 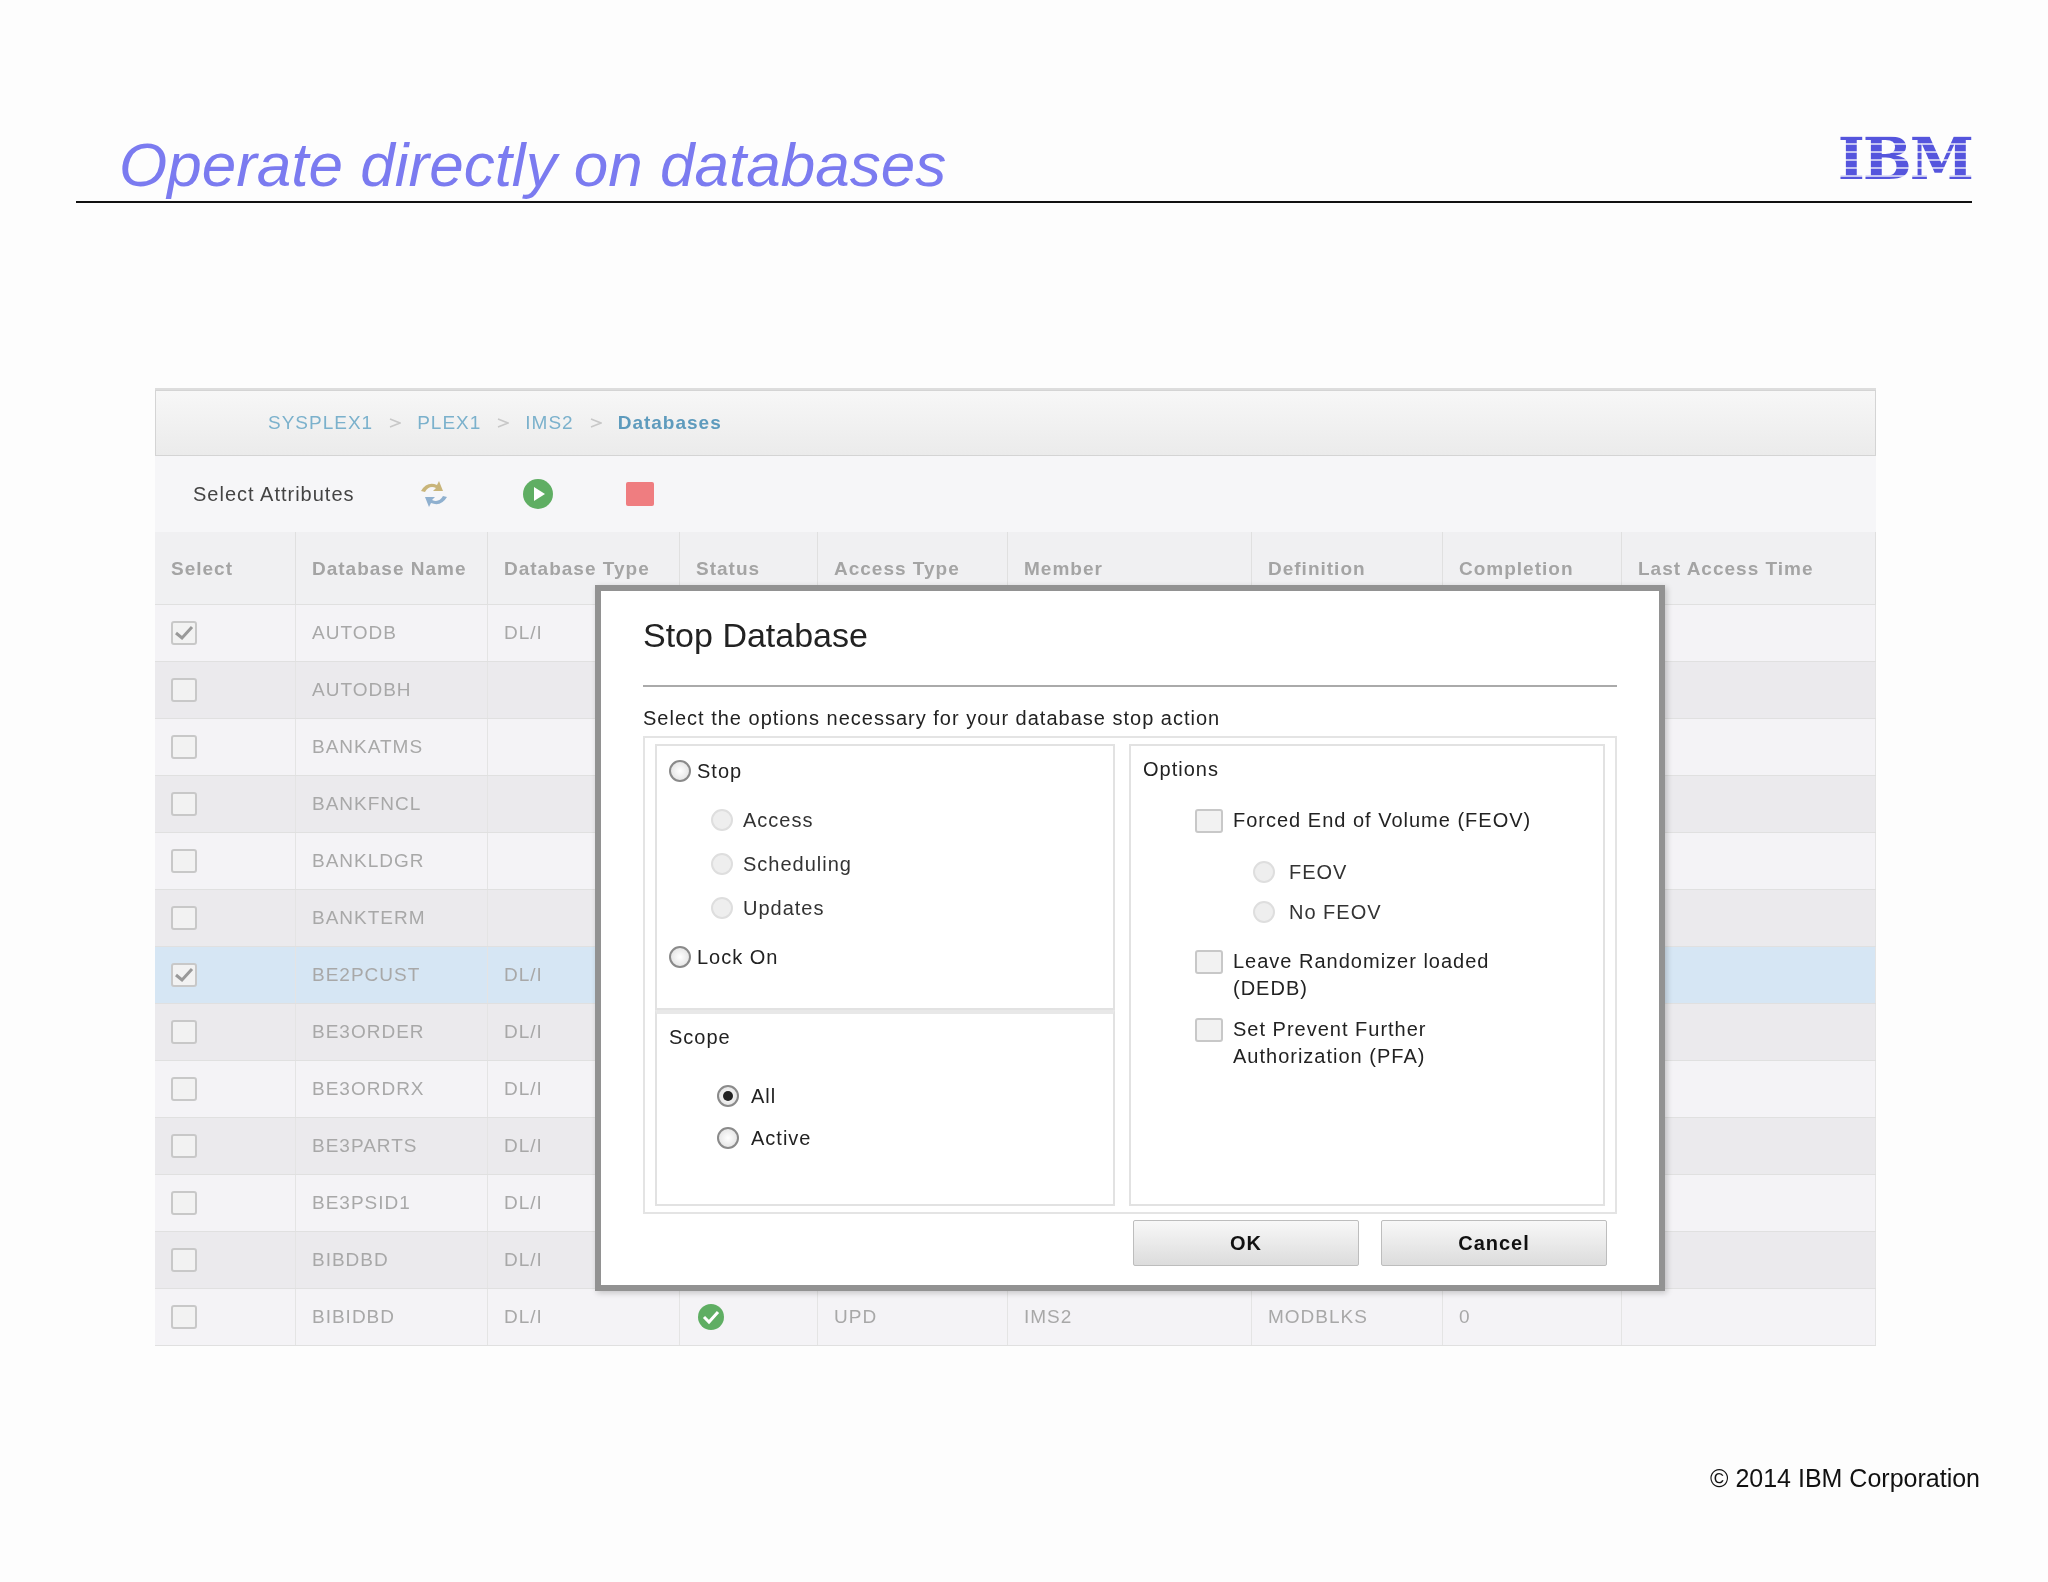 What do you see at coordinates (392, 690) in the screenshot?
I see `table-cell: AUTODBH` at bounding box center [392, 690].